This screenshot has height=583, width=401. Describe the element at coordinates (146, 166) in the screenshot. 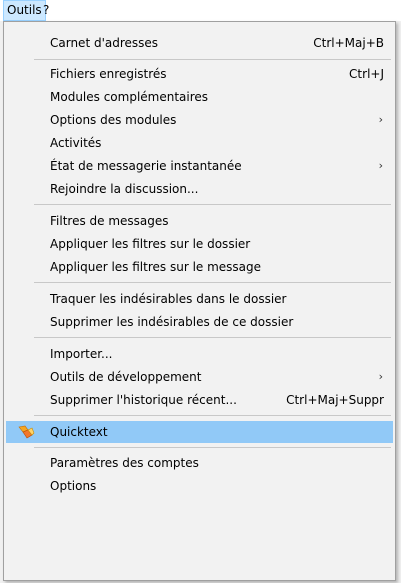

I see `menu-item-label: État de messagerie instantanée` at that location.